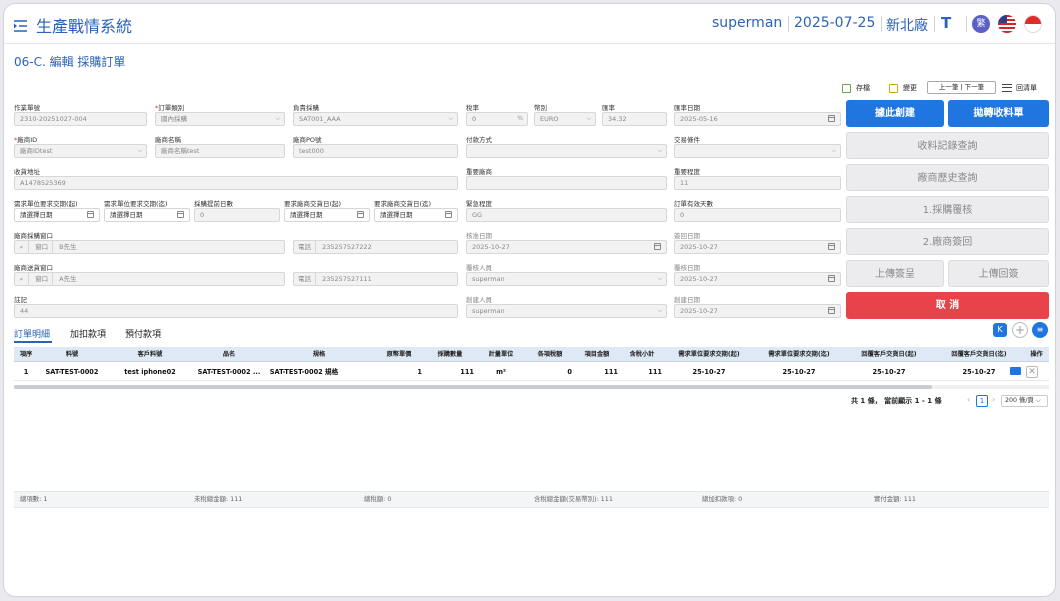 This screenshot has height=601, width=1060. Describe the element at coordinates (399, 354) in the screenshot. I see `col-header: 原幣單價` at that location.